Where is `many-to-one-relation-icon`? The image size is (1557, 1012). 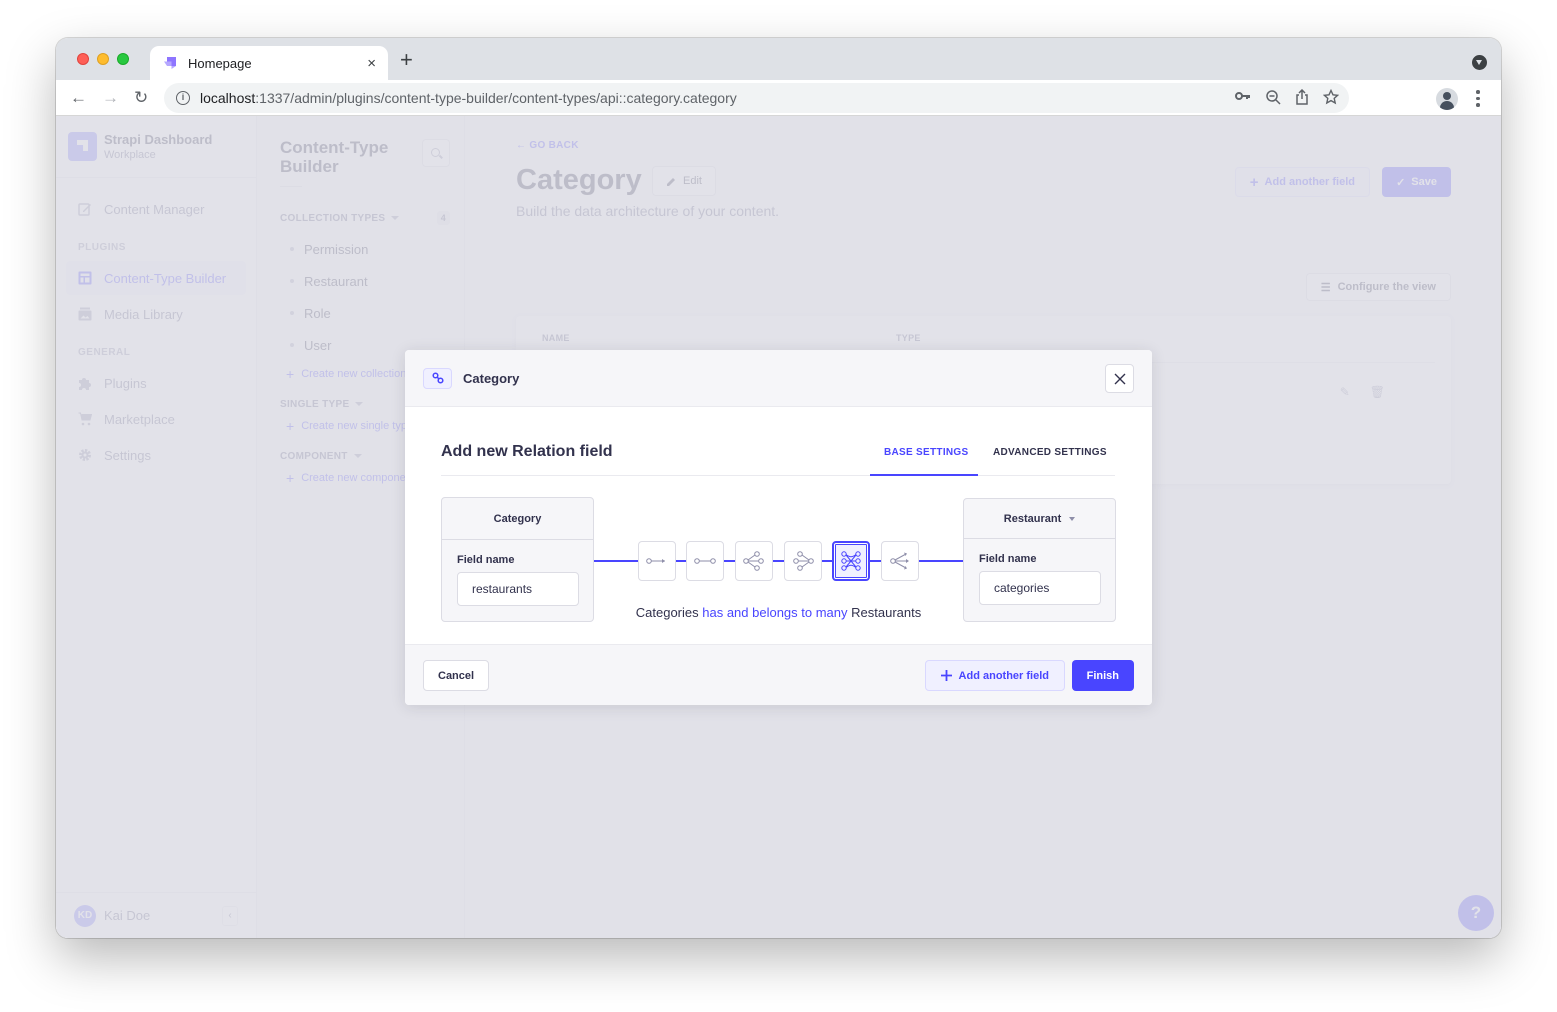 many-to-one-relation-icon is located at coordinates (803, 561).